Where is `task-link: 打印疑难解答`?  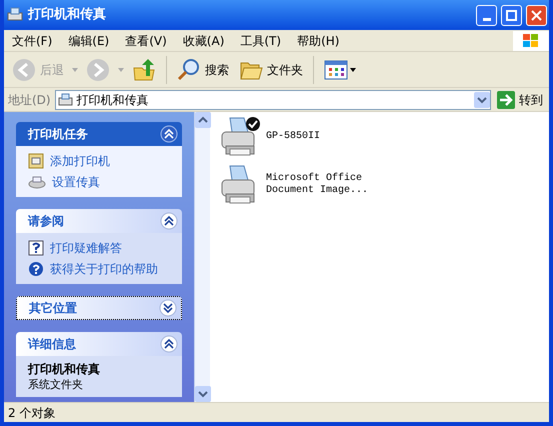
task-link: 打印疑难解答 is located at coordinates (86, 248).